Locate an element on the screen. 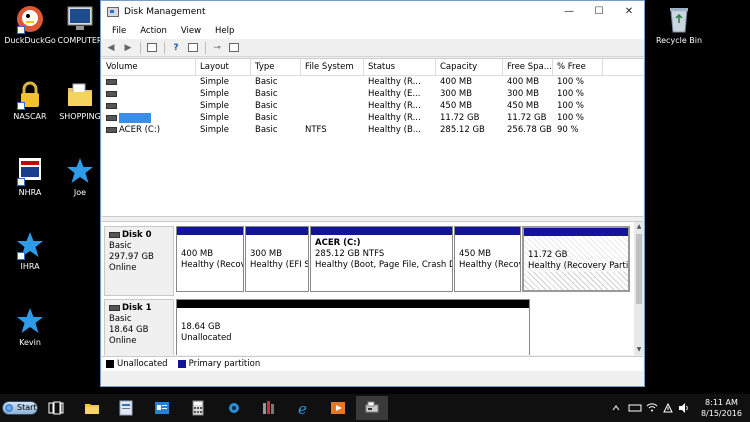  windows-orb-icon is located at coordinates (9, 408).